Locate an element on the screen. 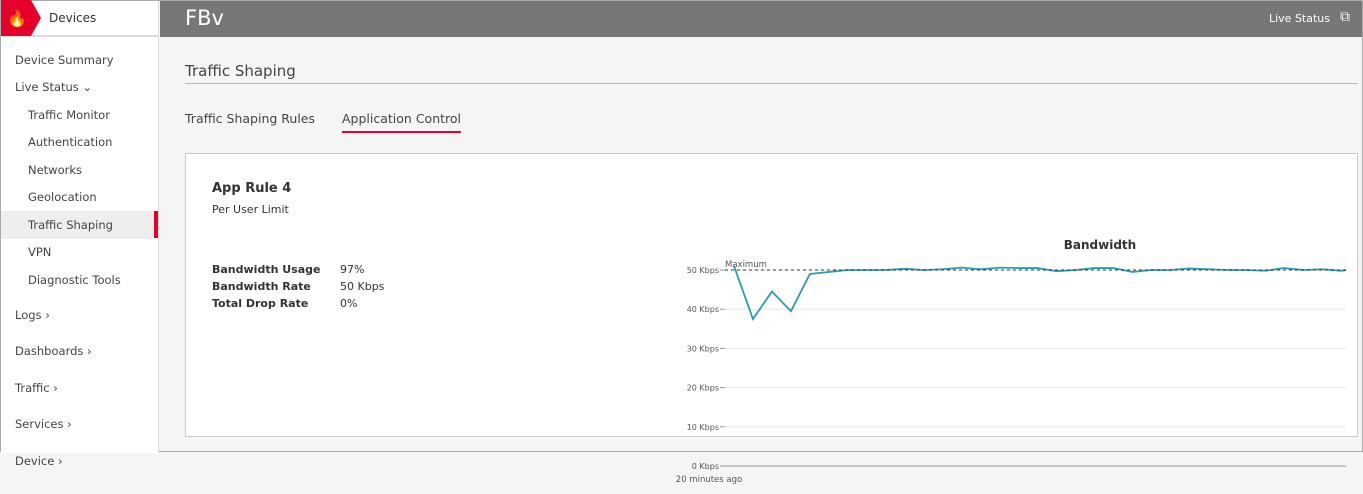 Image resolution: width=1363 pixels, height=494 pixels. rule-name: App Rule 4 is located at coordinates (251, 188).